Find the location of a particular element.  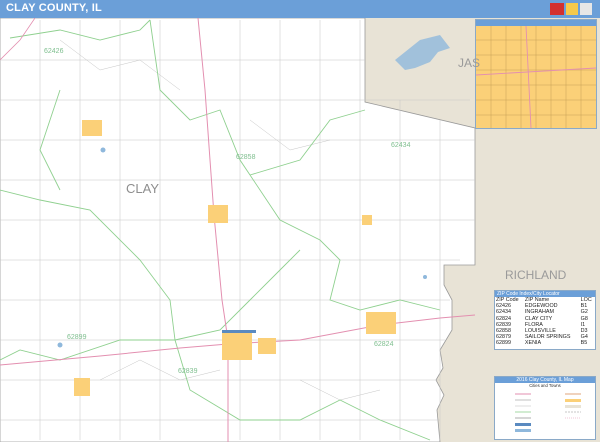

zip-label: 62899 is located at coordinates (77, 337).